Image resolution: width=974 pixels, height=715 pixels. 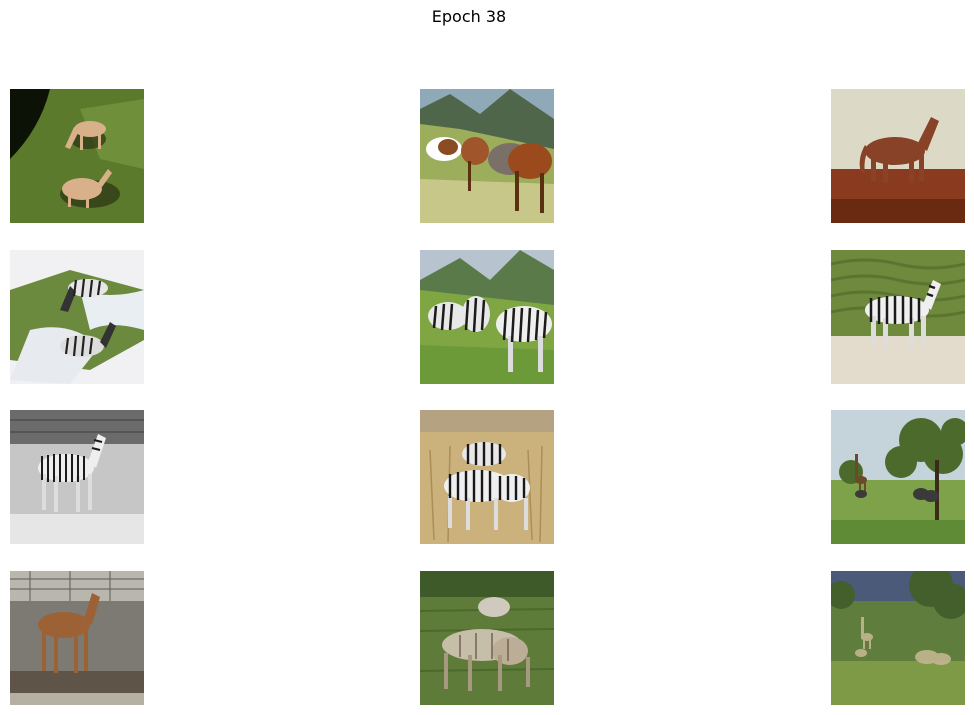 What do you see at coordinates (898, 317) in the screenshot?
I see `image-r1-c2-zebra` at bounding box center [898, 317].